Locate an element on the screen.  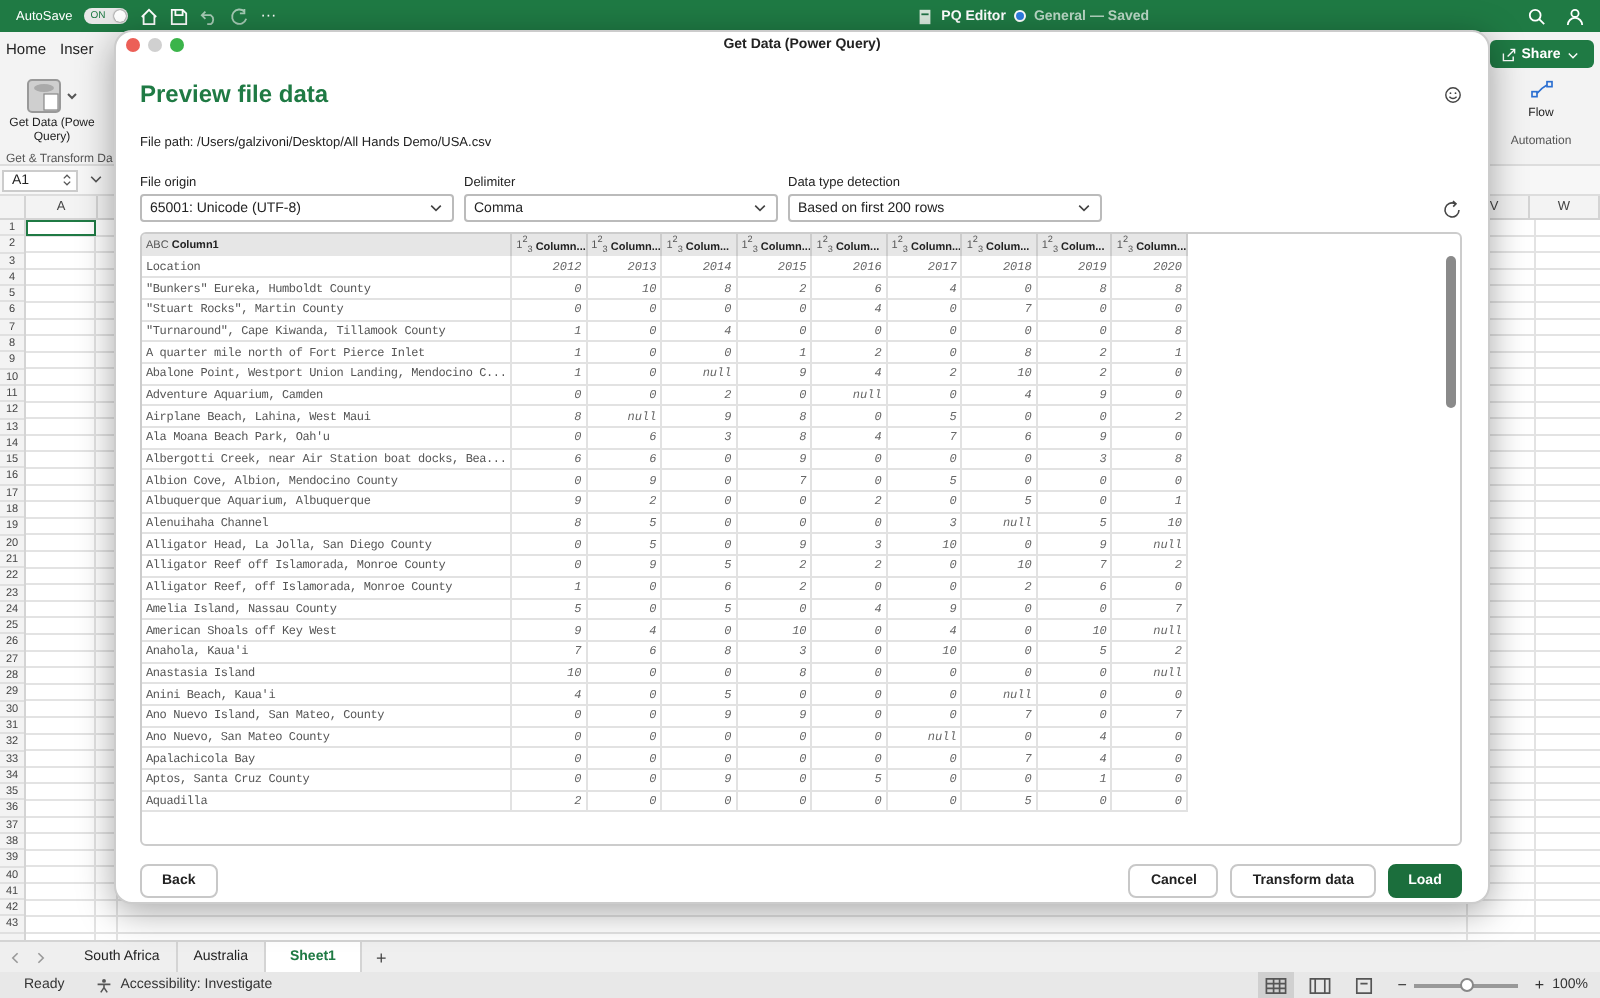
close-icon is located at coordinates (133, 45).